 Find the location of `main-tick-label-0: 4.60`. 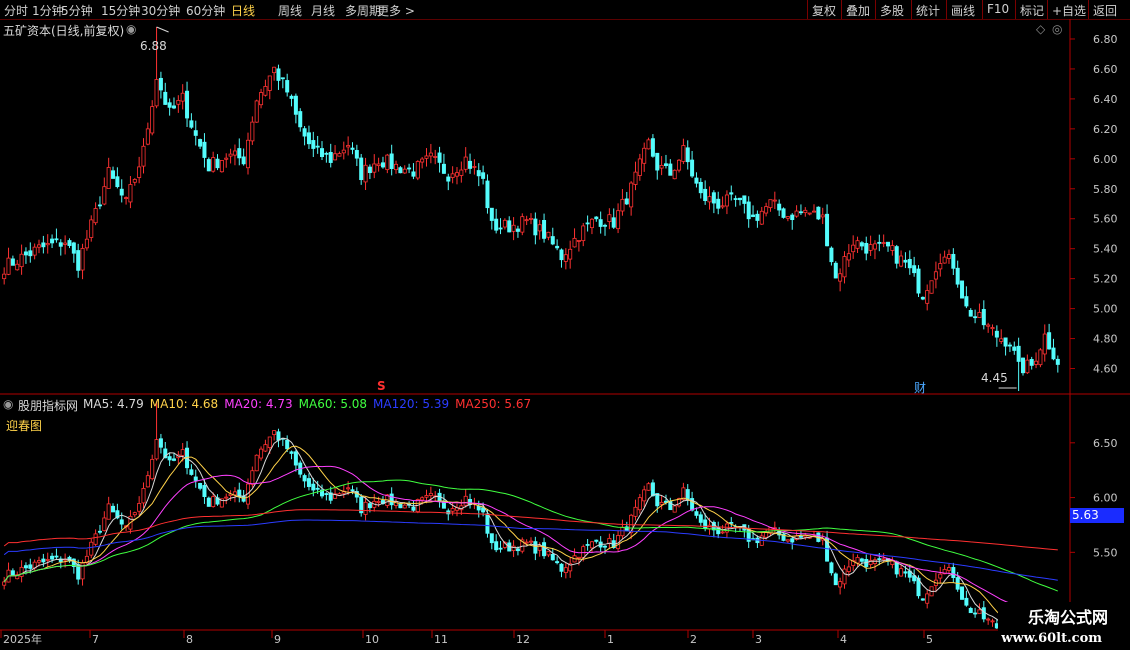

main-tick-label-0: 4.60 is located at coordinates (1105, 369).